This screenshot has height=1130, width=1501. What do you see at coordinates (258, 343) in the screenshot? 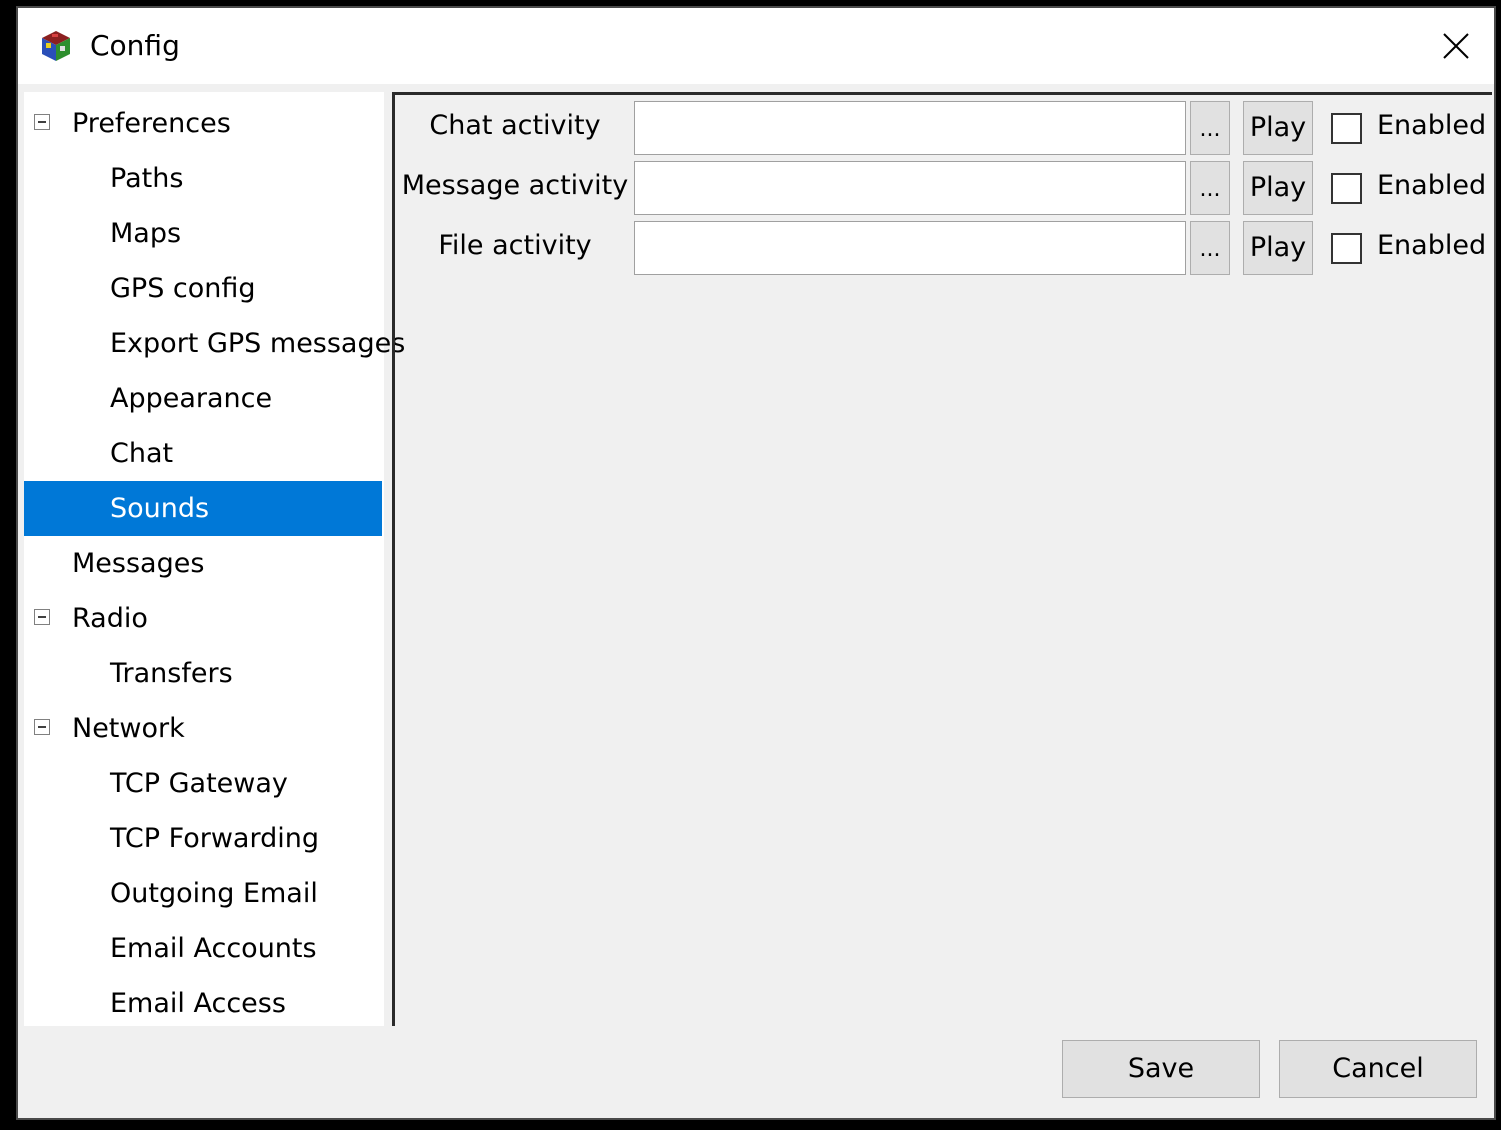
I see `tree-item-label: Export GPS messages` at bounding box center [258, 343].